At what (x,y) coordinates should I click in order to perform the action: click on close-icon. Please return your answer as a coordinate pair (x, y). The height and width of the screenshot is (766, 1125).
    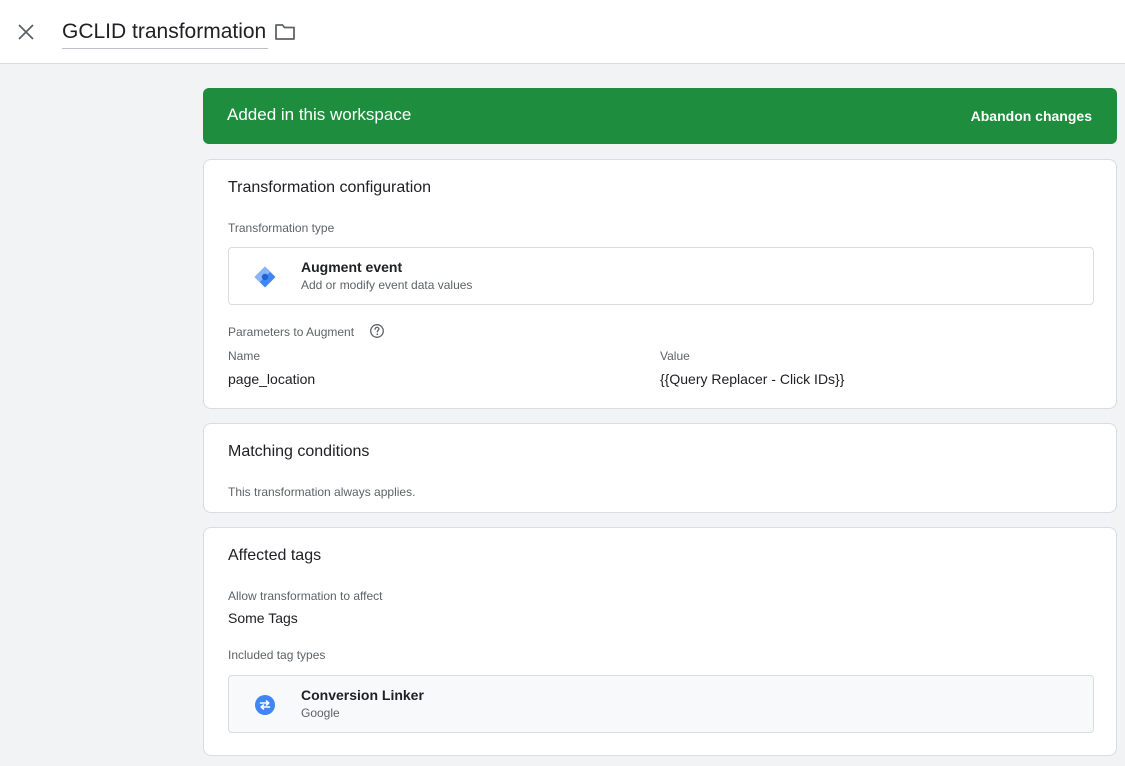
    Looking at the image, I should click on (26, 32).